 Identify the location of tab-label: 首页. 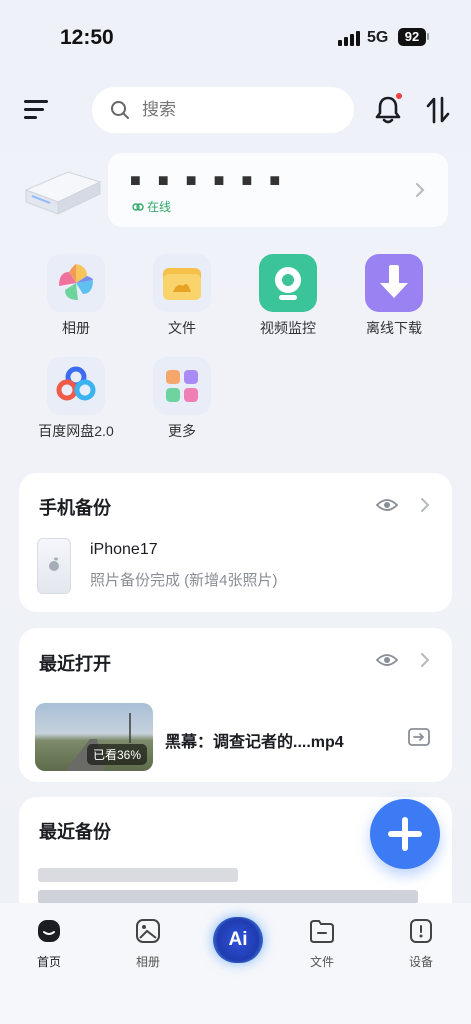
(48, 962).